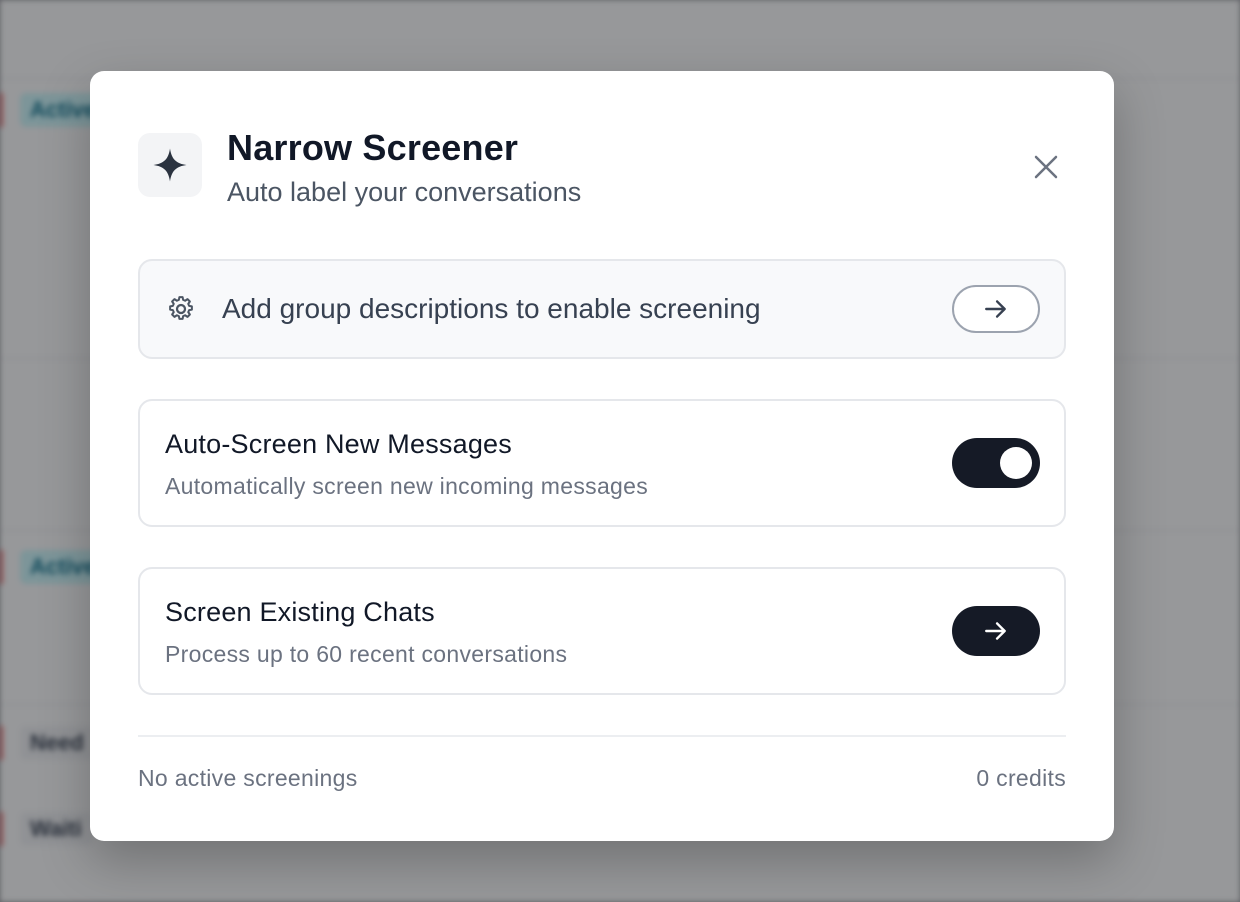 This screenshot has height=902, width=1240. What do you see at coordinates (602, 736) in the screenshot?
I see `footer-divider` at bounding box center [602, 736].